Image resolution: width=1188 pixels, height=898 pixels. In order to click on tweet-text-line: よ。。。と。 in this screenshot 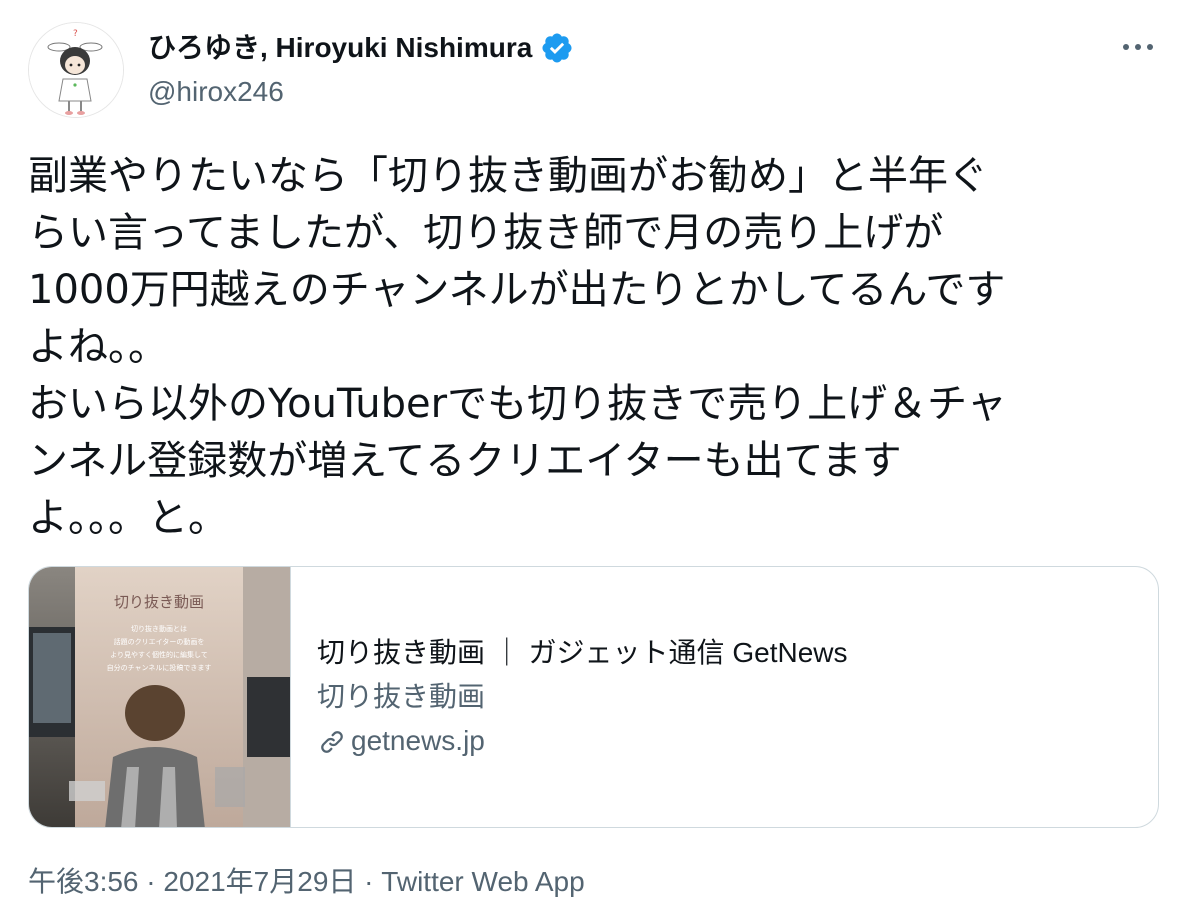, I will do `click(128, 518)`.